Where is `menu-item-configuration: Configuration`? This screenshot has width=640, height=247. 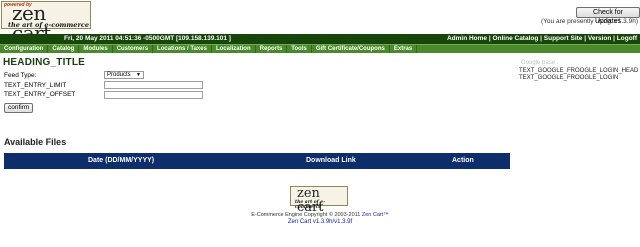 menu-item-configuration: Configuration is located at coordinates (24, 49).